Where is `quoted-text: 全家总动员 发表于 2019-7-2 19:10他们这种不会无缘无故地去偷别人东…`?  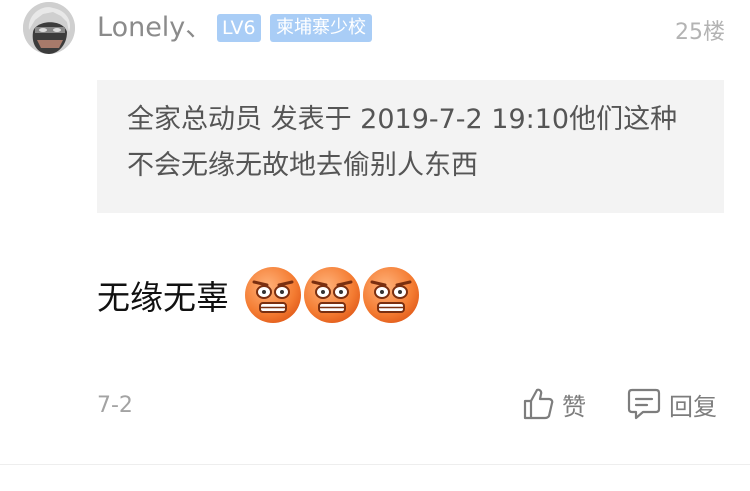 quoted-text: 全家总动员 发表于 2019-7-2 19:10他们这种不会无缘无故地去偷别人东… is located at coordinates (402, 142).